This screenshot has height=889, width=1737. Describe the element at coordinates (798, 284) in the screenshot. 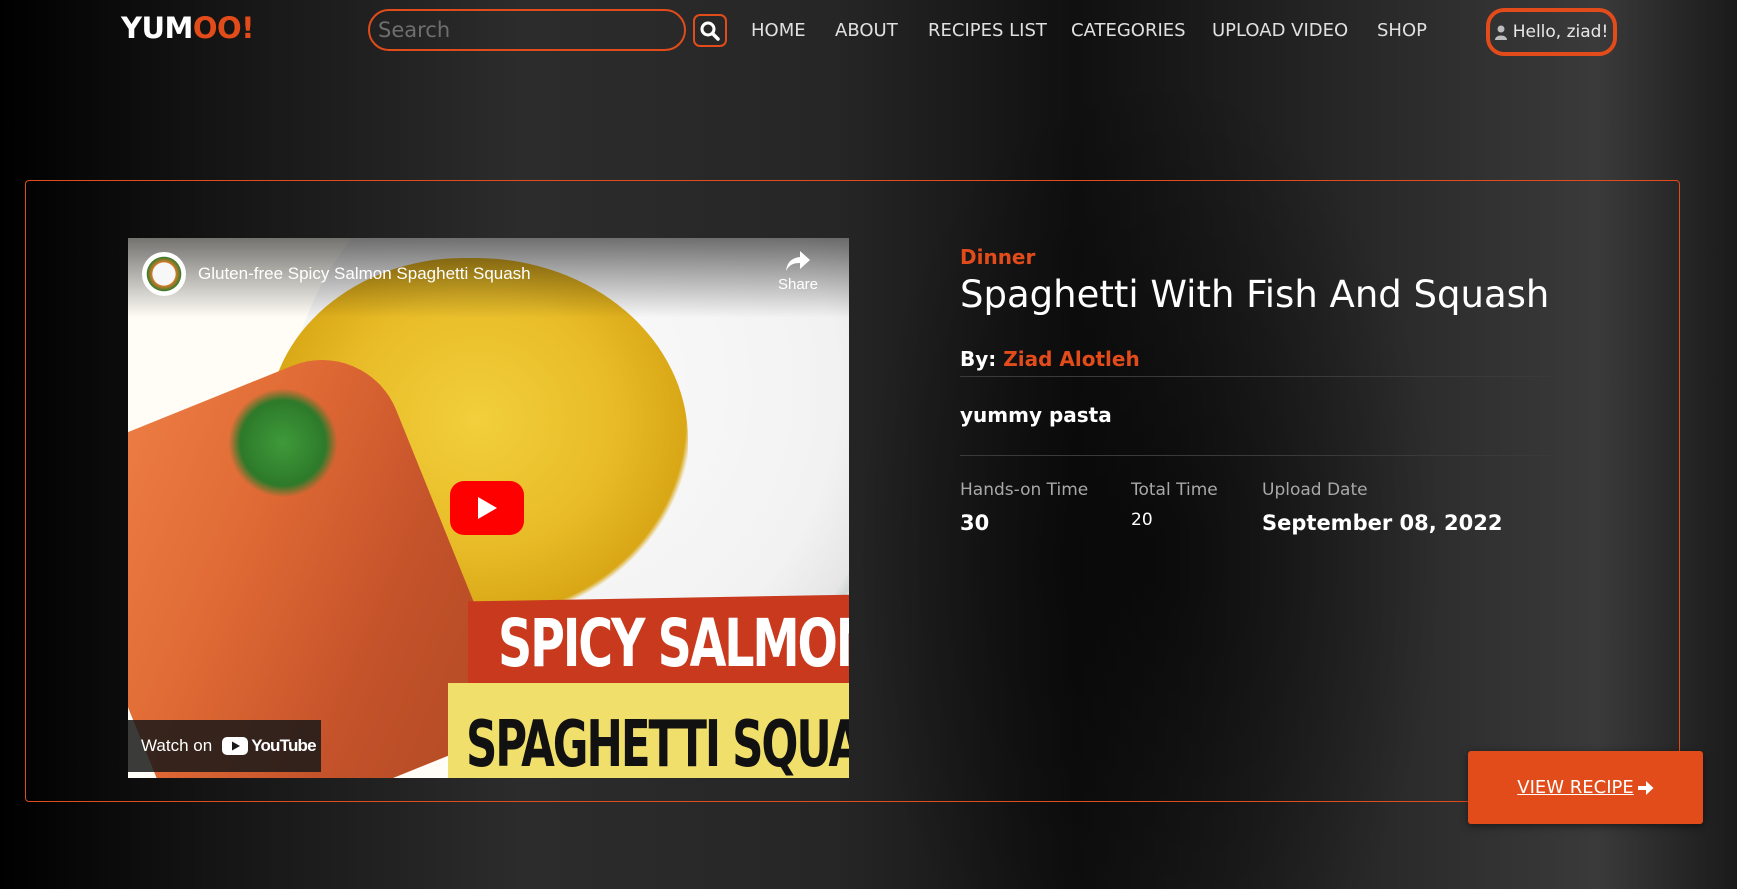

I see `share-label: Share` at that location.